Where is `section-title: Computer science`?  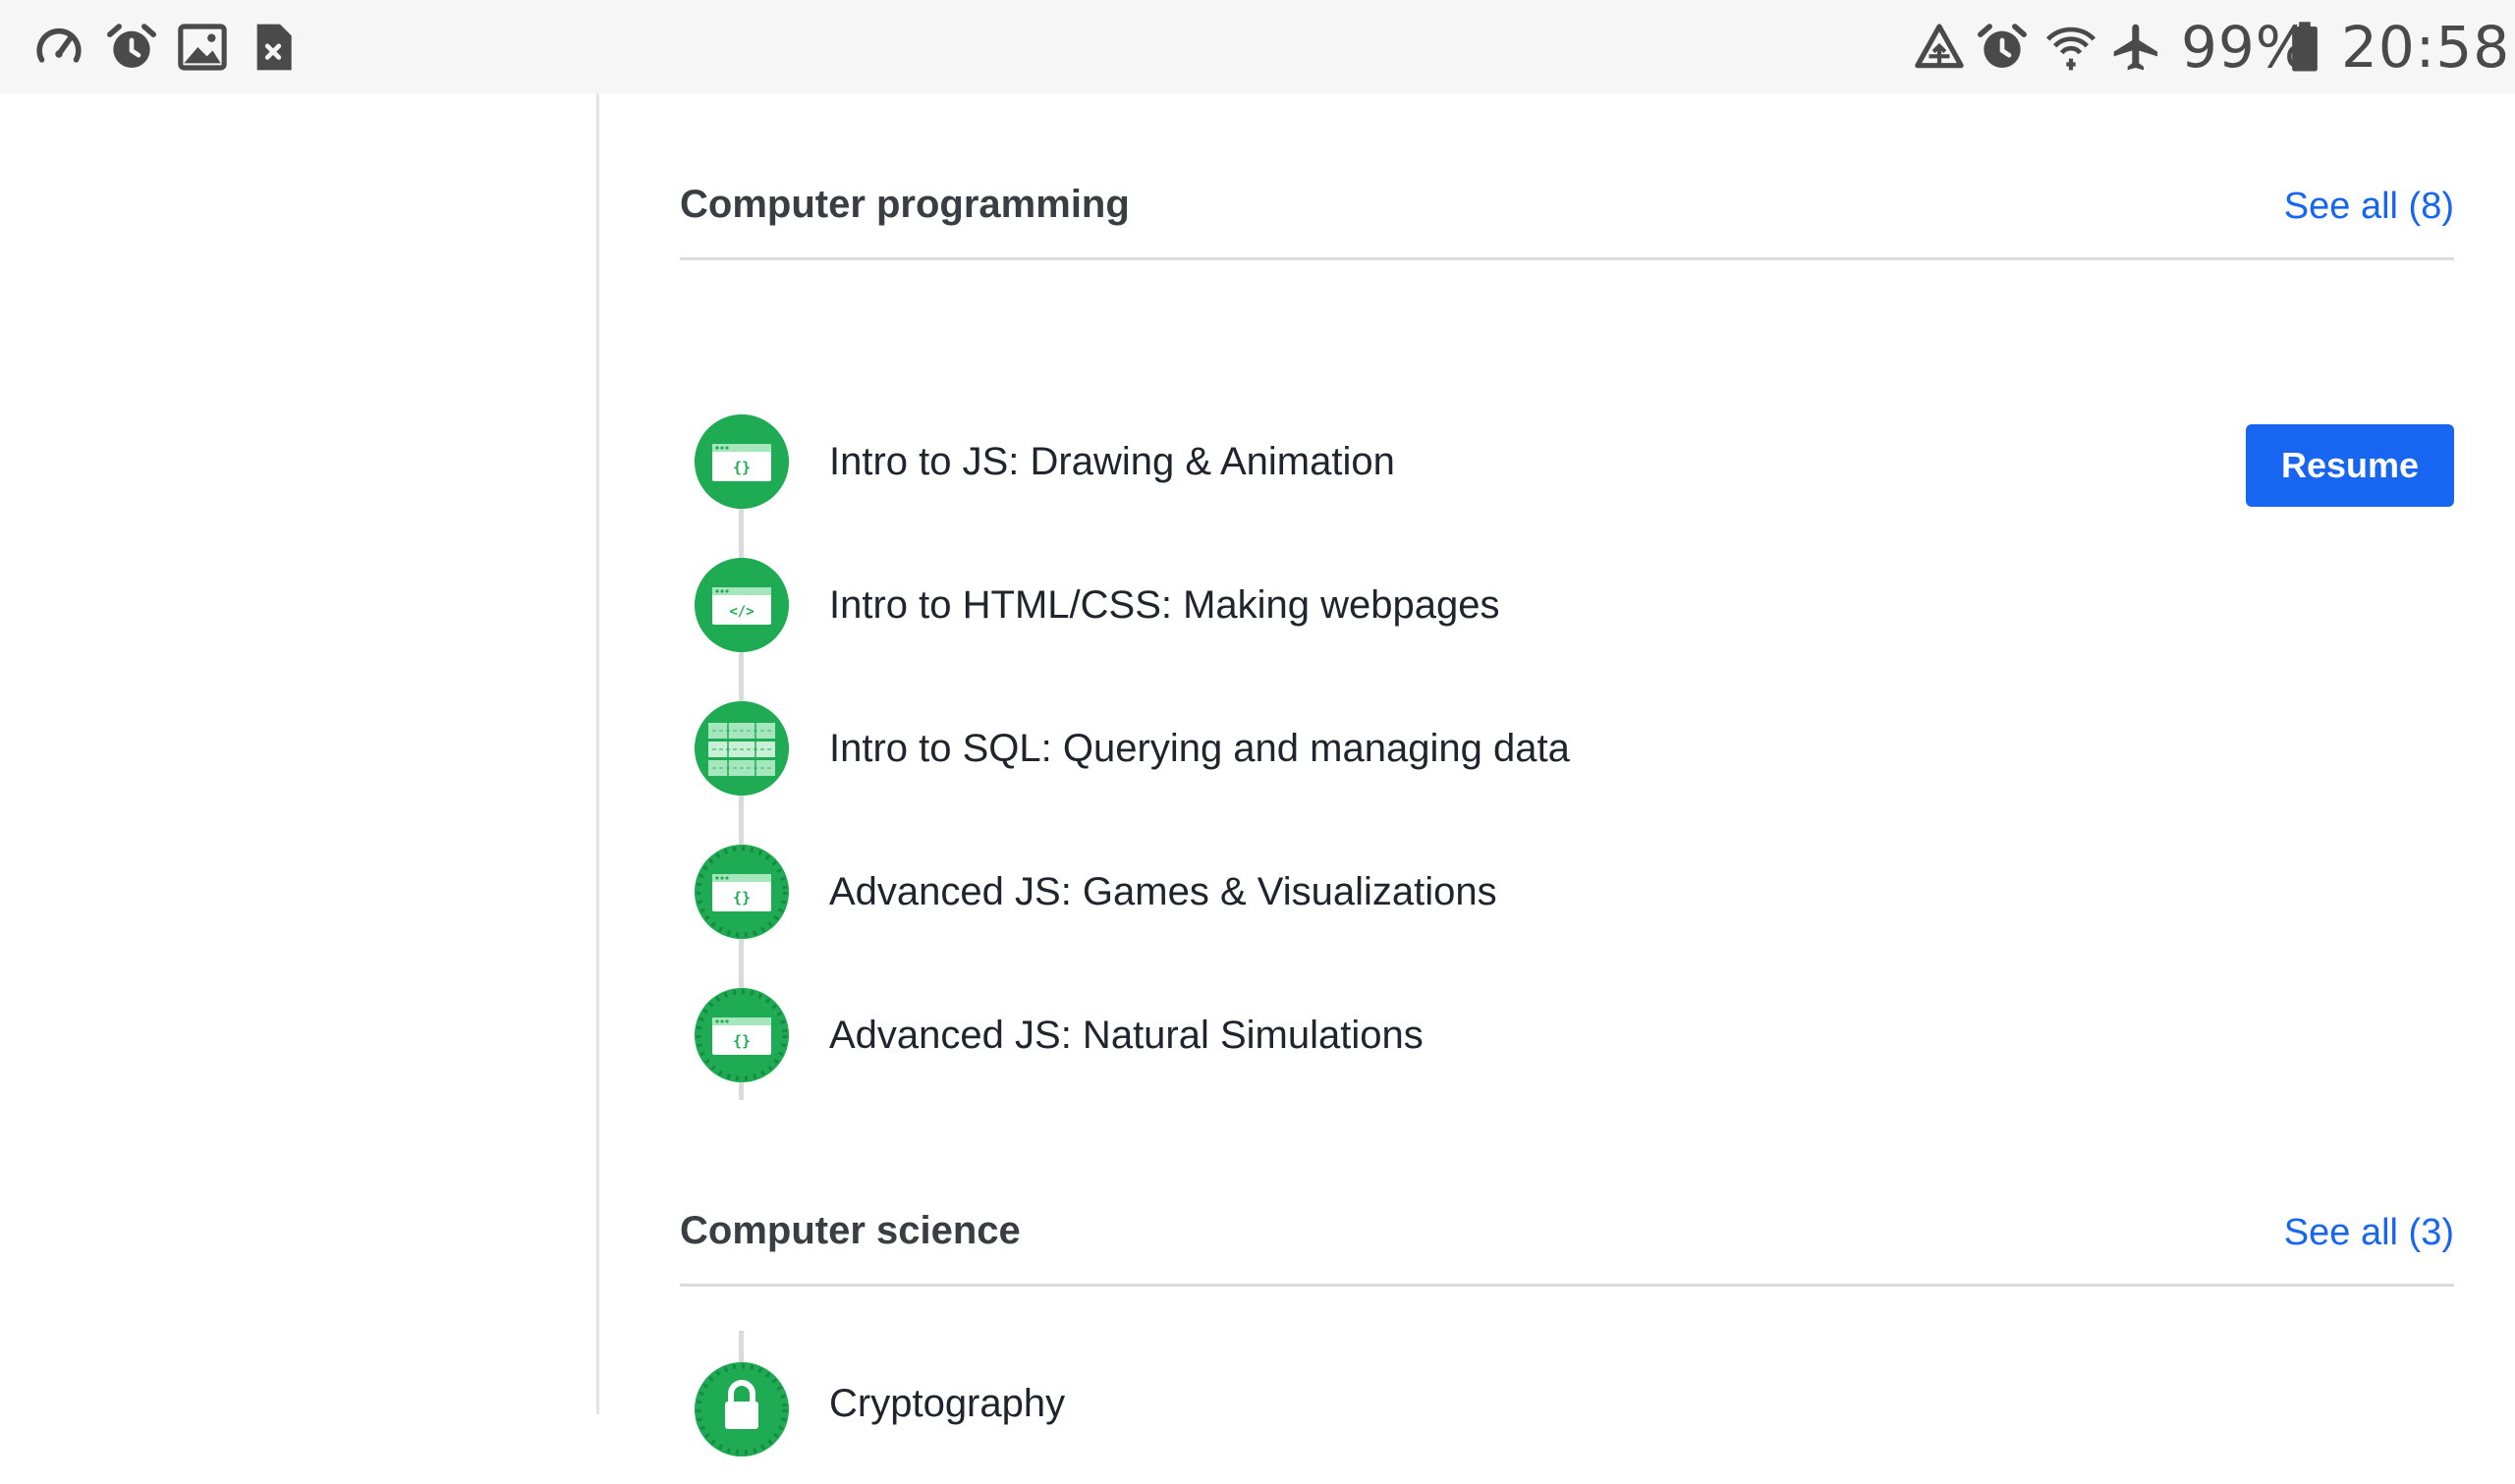 section-title: Computer science is located at coordinates (850, 1230).